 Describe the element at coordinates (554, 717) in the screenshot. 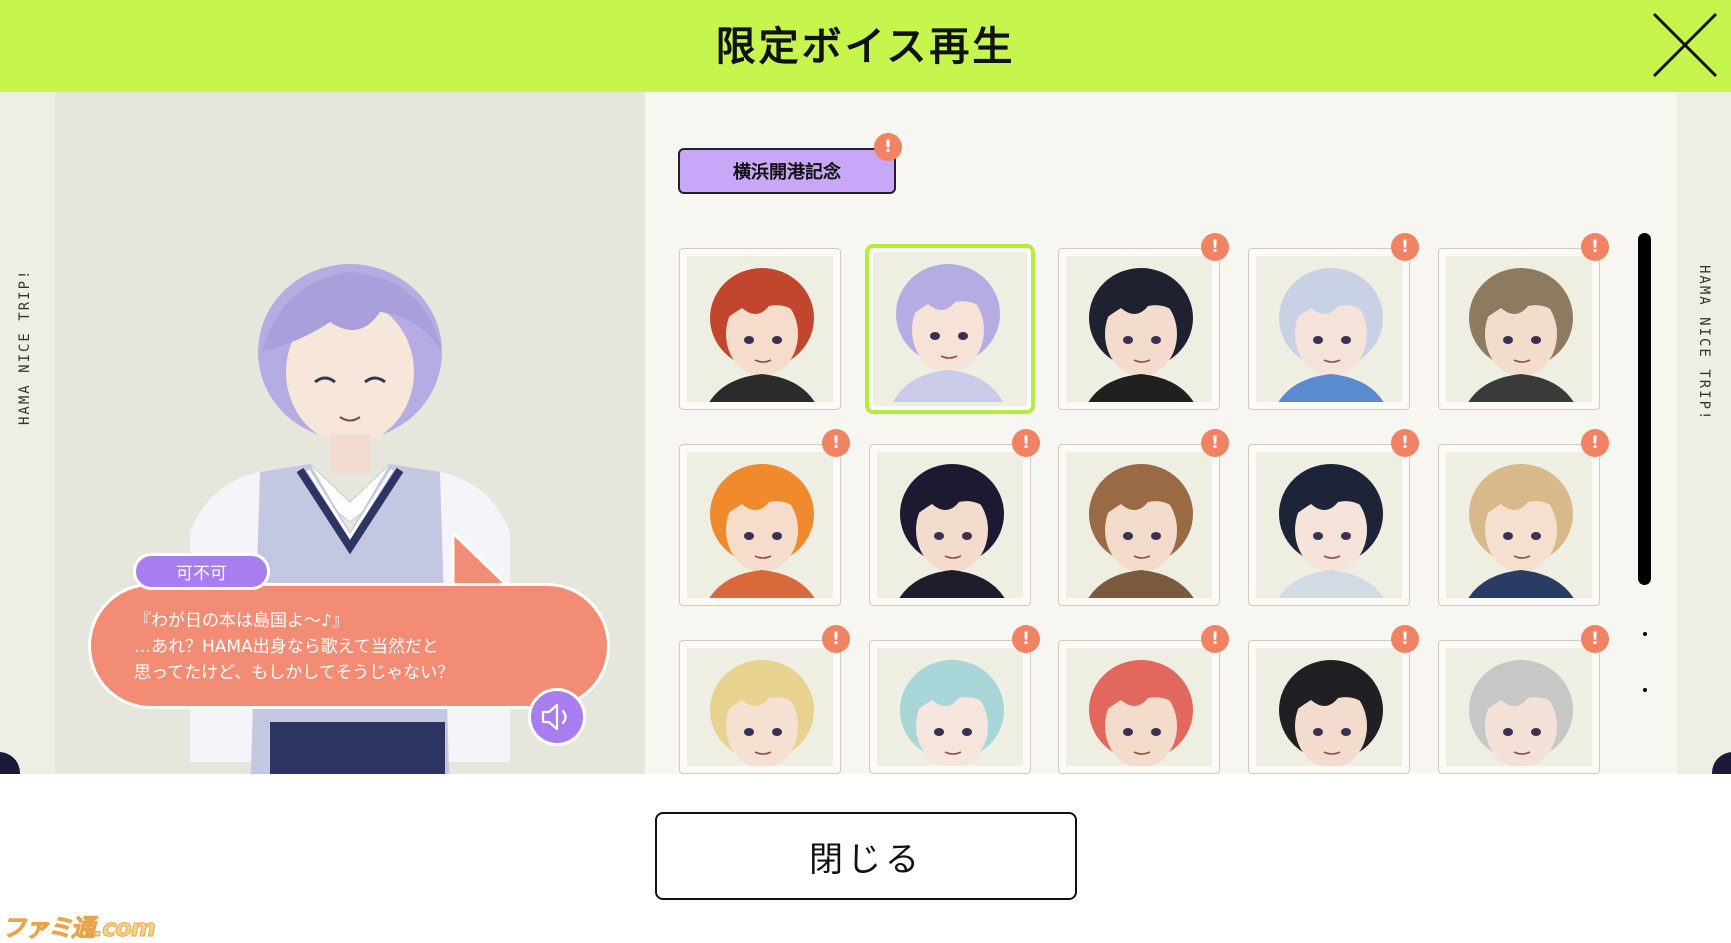

I see `speaker-icon` at that location.